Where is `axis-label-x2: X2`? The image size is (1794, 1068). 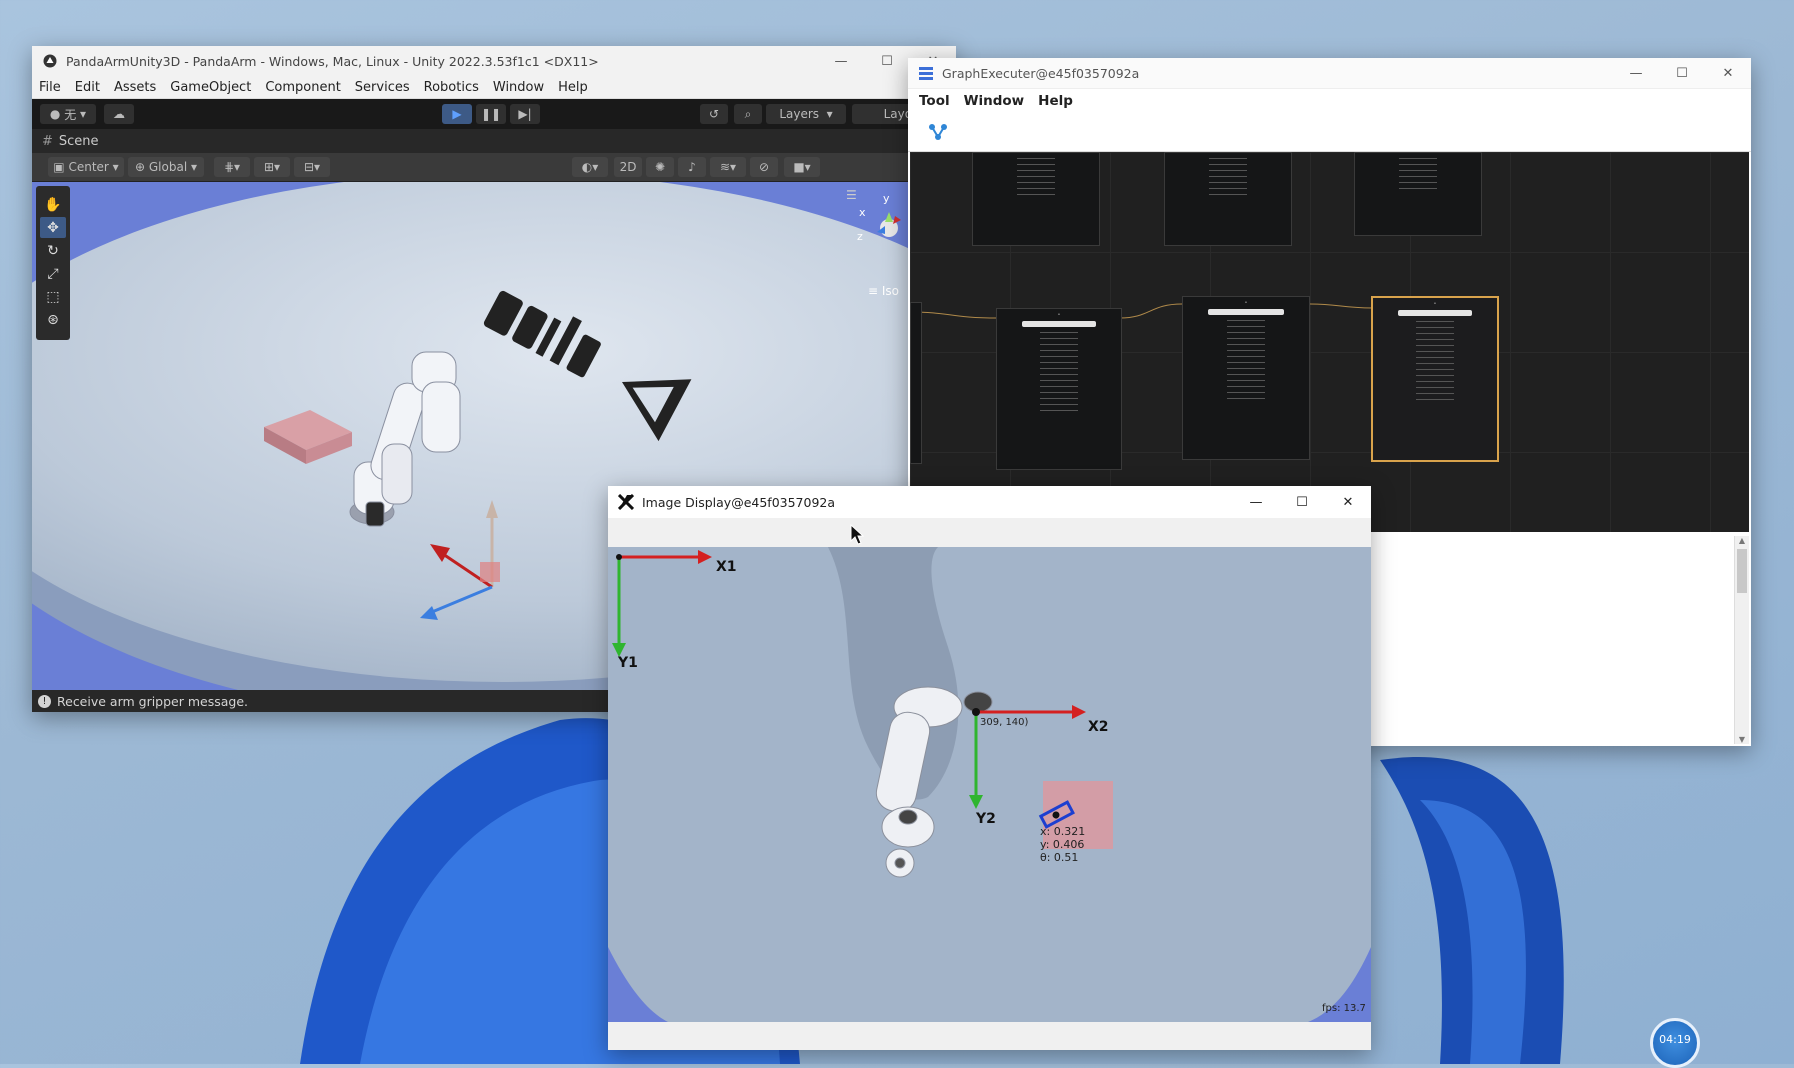 axis-label-x2: X2 is located at coordinates (1098, 727).